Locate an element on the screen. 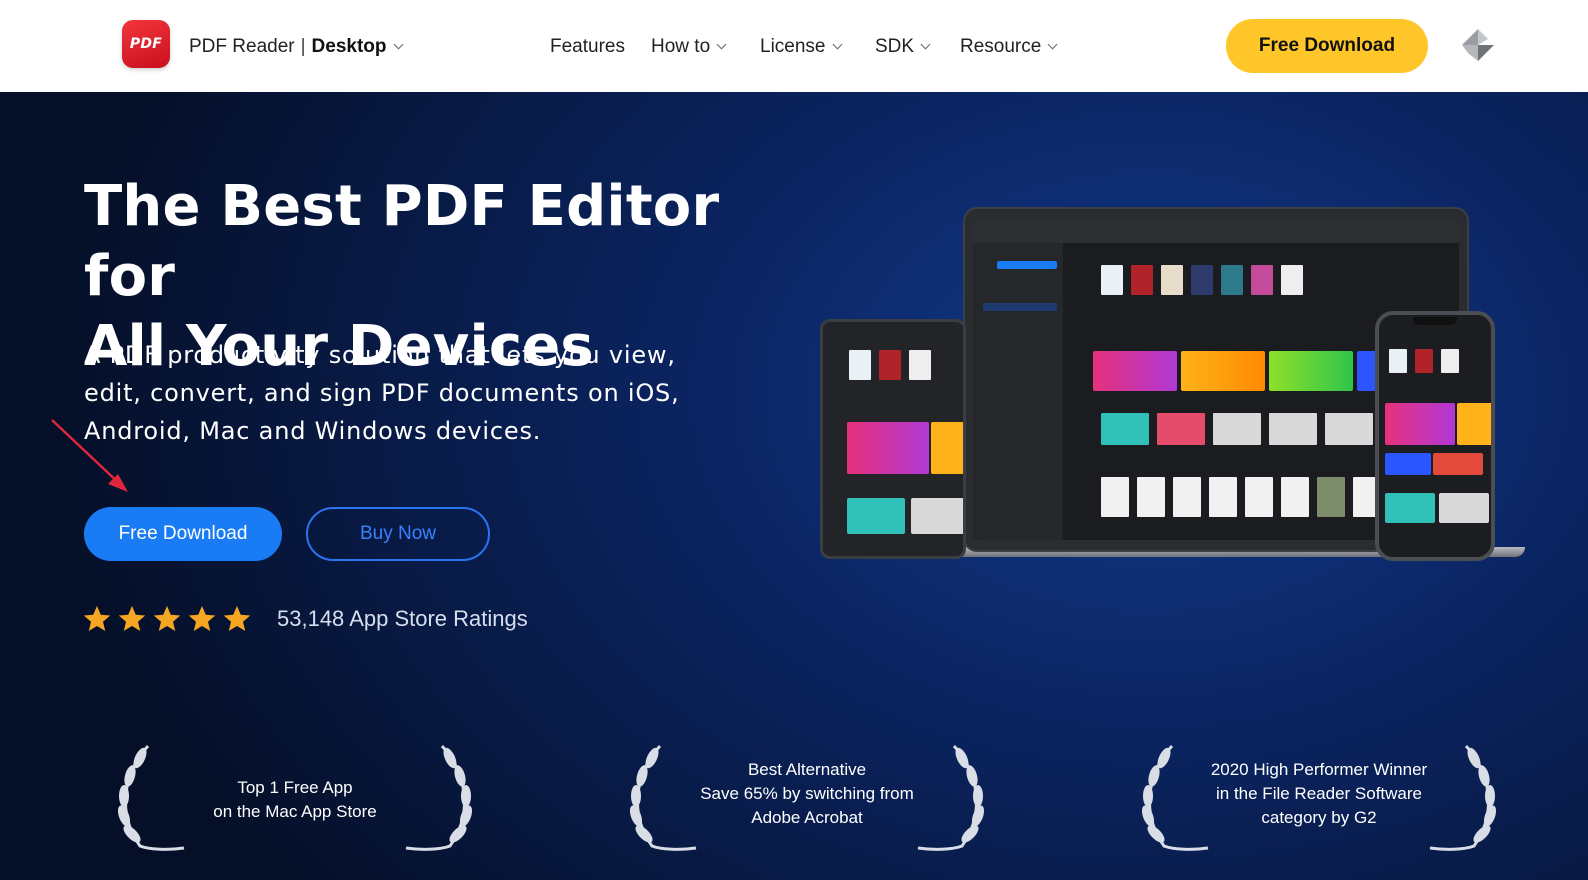 The height and width of the screenshot is (880, 1588). tool-cards is located at coordinates (1241, 429).